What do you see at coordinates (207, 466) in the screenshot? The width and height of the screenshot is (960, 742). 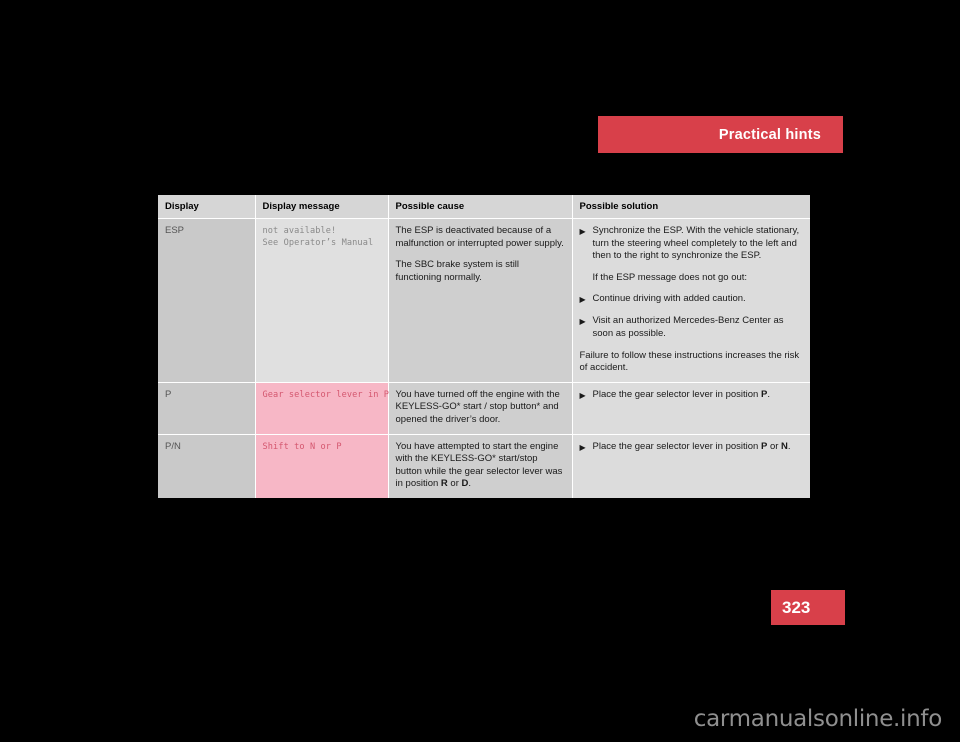 I see `cell-display: P/N` at bounding box center [207, 466].